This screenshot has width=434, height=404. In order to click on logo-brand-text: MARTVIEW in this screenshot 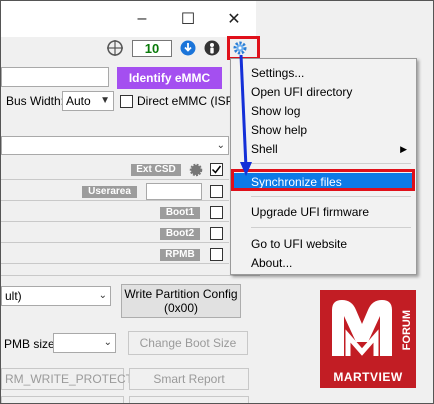, I will do `click(368, 377)`.